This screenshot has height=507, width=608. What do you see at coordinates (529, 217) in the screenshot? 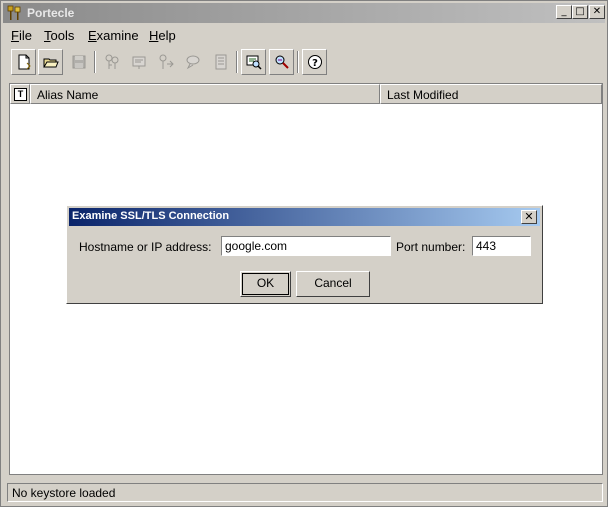
I see `dialog-close-button: ✕` at bounding box center [529, 217].